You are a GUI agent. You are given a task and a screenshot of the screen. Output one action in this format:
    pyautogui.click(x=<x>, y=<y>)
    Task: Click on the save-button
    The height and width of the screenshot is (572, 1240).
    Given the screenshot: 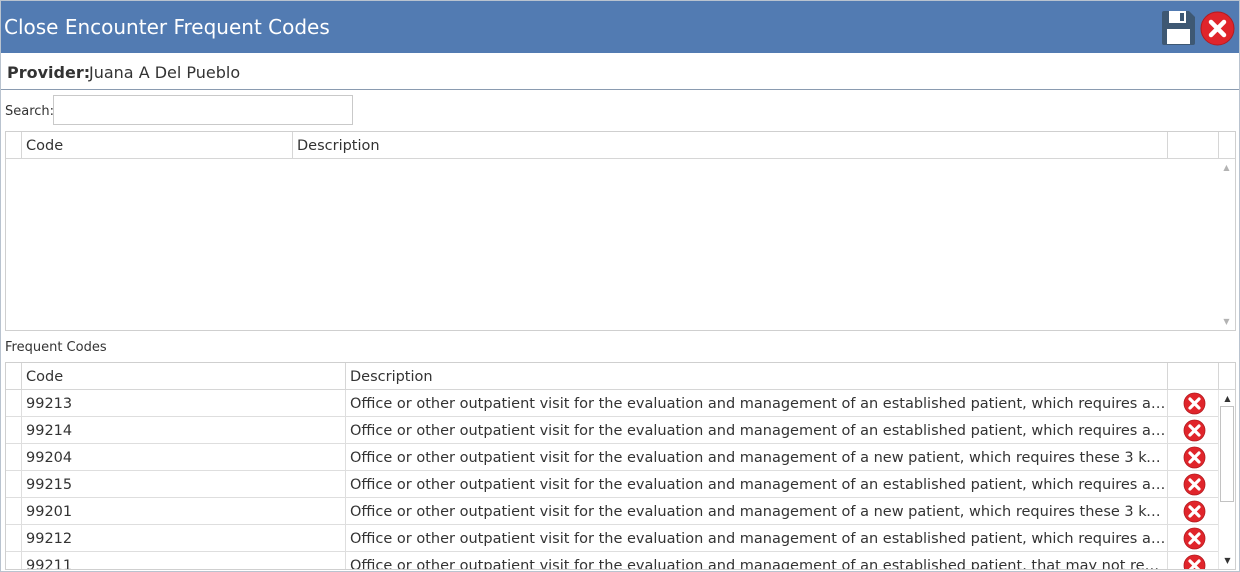 What is the action you would take?
    pyautogui.click(x=1178, y=28)
    